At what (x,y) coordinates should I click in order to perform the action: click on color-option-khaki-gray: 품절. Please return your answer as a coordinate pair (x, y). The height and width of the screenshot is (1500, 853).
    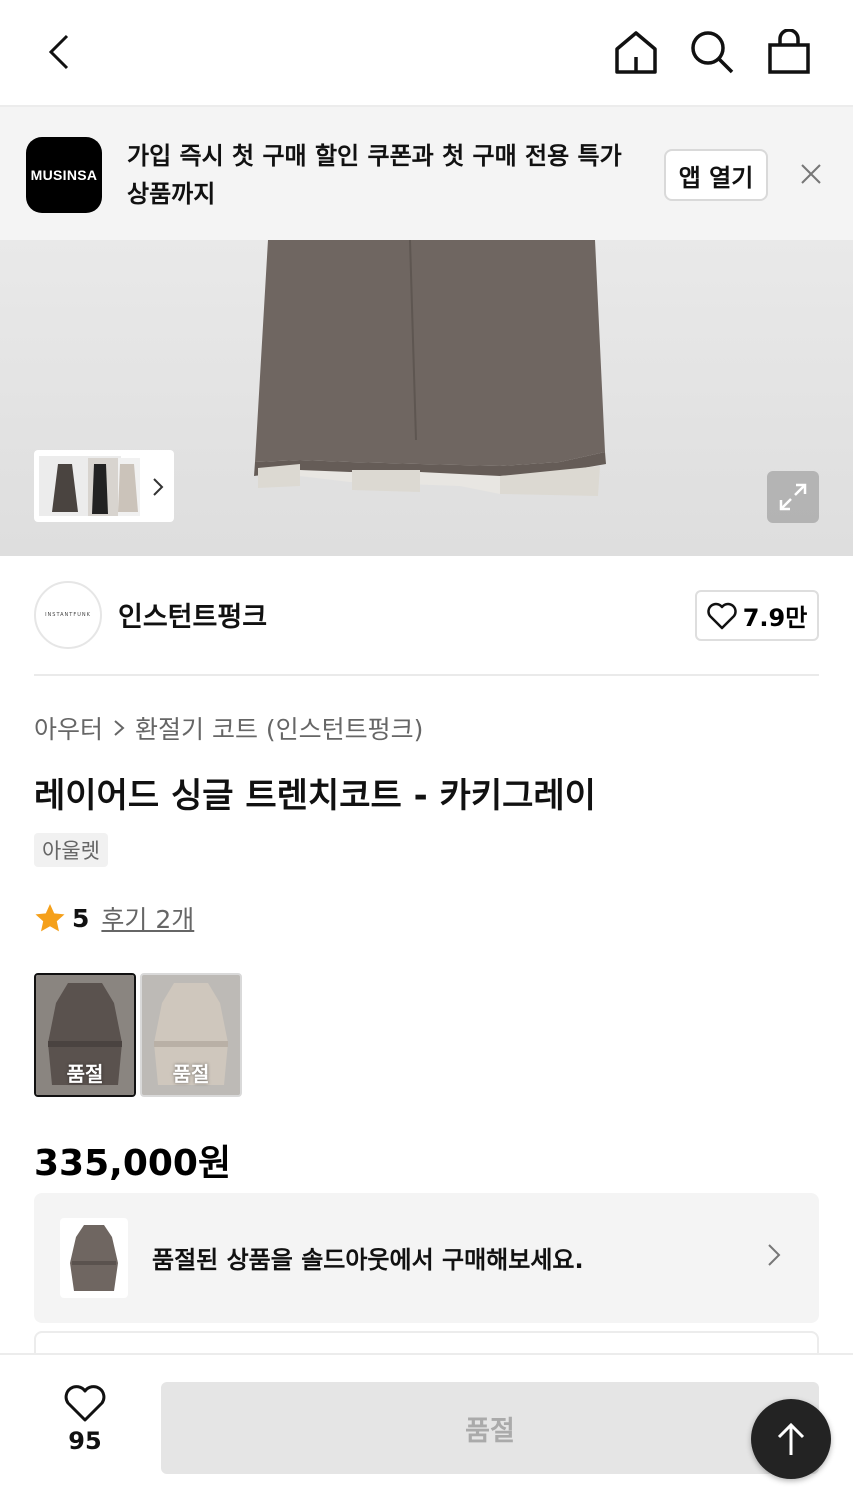
    Looking at the image, I should click on (85, 1035).